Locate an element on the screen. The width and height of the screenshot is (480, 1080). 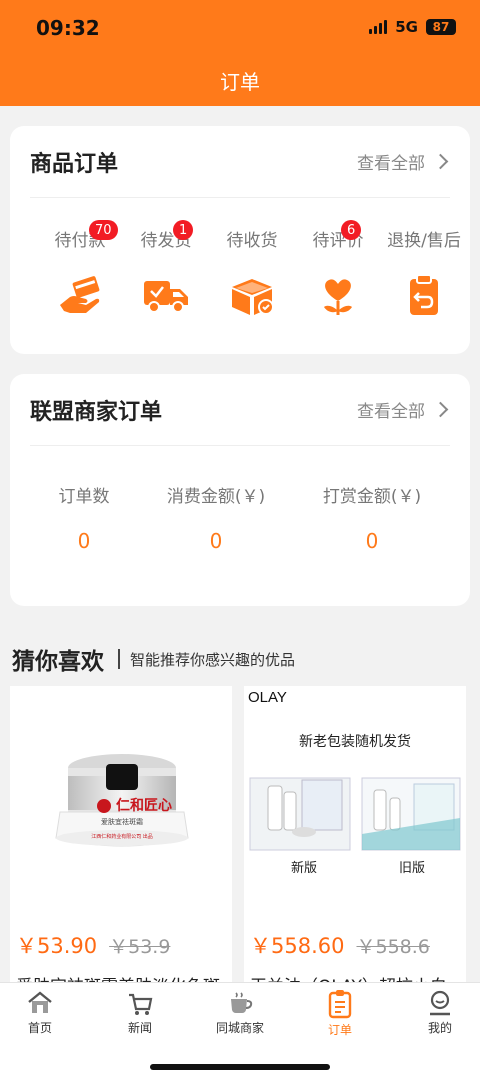
tab-profile: 我的 is located at coordinates (440, 1012).